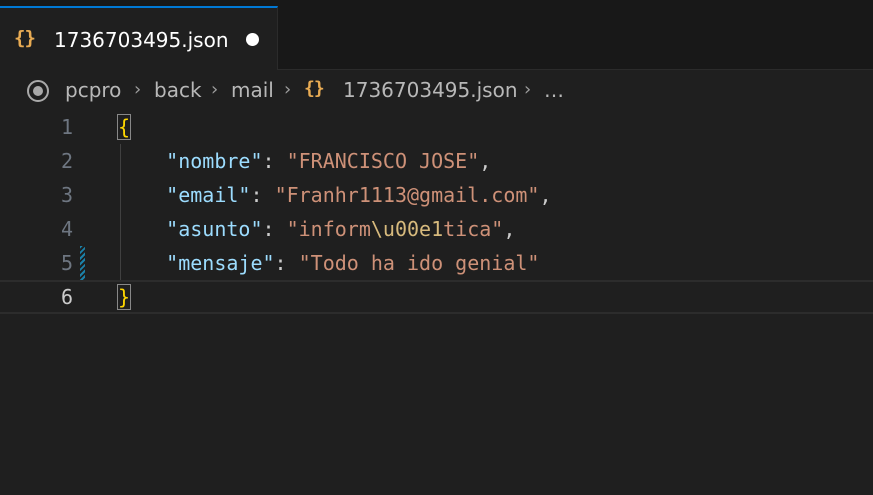 This screenshot has width=873, height=495. I want to click on code-text: "asunto": "inform\u00e1tica",, so click(316, 229).